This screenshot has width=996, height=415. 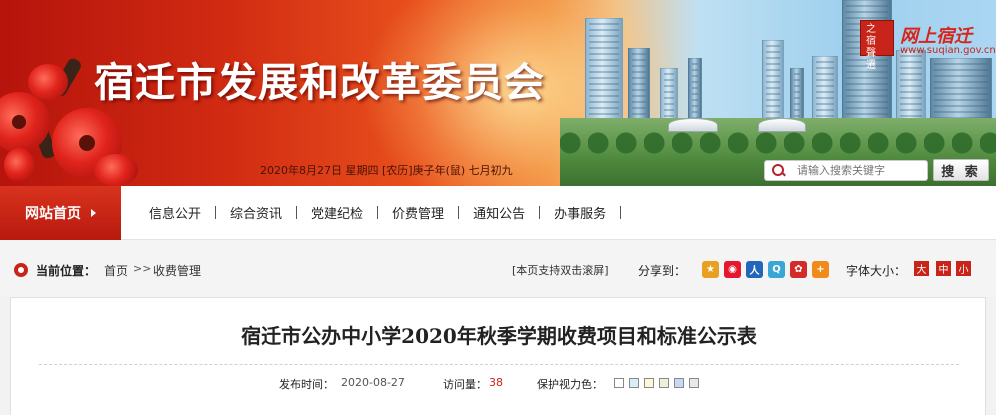 What do you see at coordinates (943, 268) in the screenshot?
I see `font-size-medium-button: 中` at bounding box center [943, 268].